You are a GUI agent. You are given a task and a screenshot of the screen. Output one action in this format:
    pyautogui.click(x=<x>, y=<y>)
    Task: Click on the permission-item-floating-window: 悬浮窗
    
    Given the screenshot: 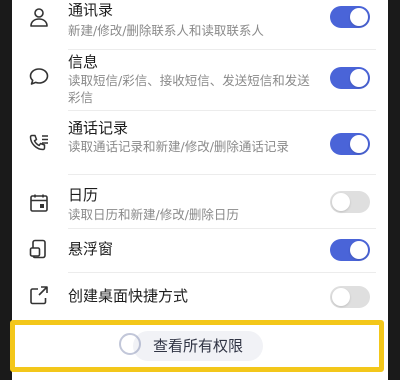 What is the action you would take?
    pyautogui.click(x=200, y=250)
    